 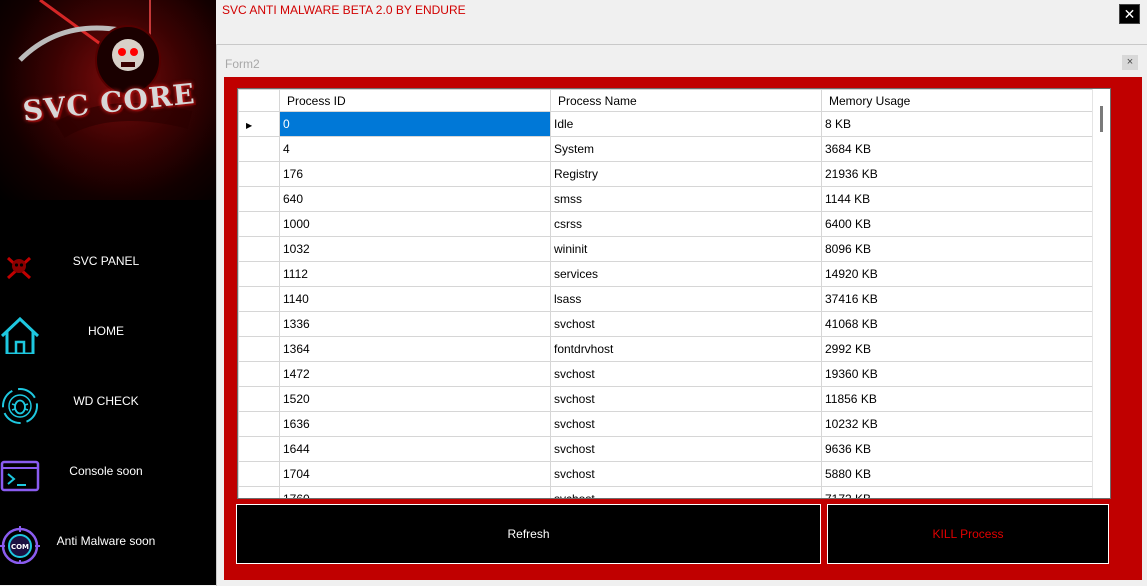 I want to click on cell-process-id: 1636, so click(x=415, y=424).